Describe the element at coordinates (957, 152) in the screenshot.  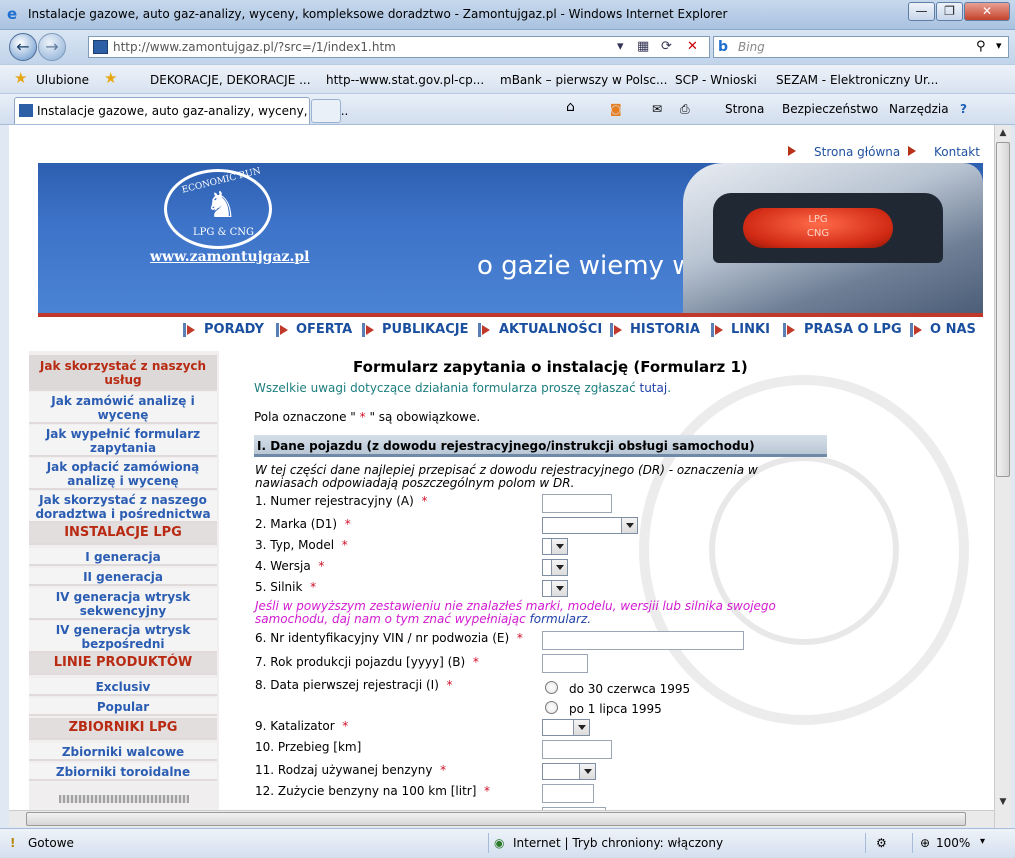
I see `contact-link: Kontakt` at that location.